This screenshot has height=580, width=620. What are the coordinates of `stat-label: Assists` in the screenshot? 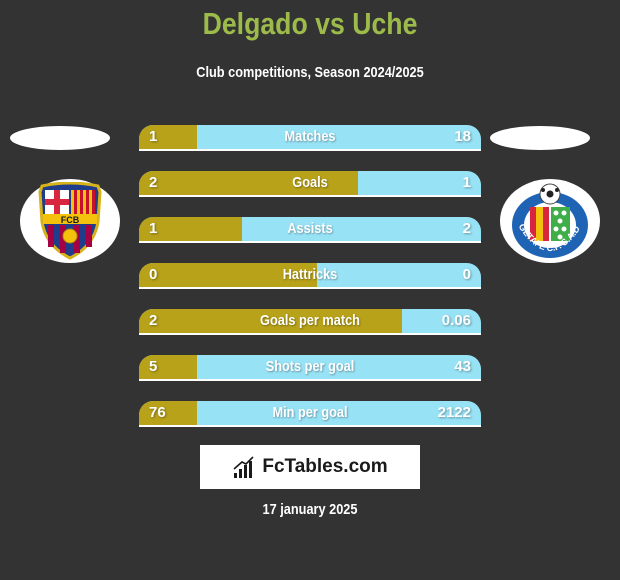 It's located at (310, 228).